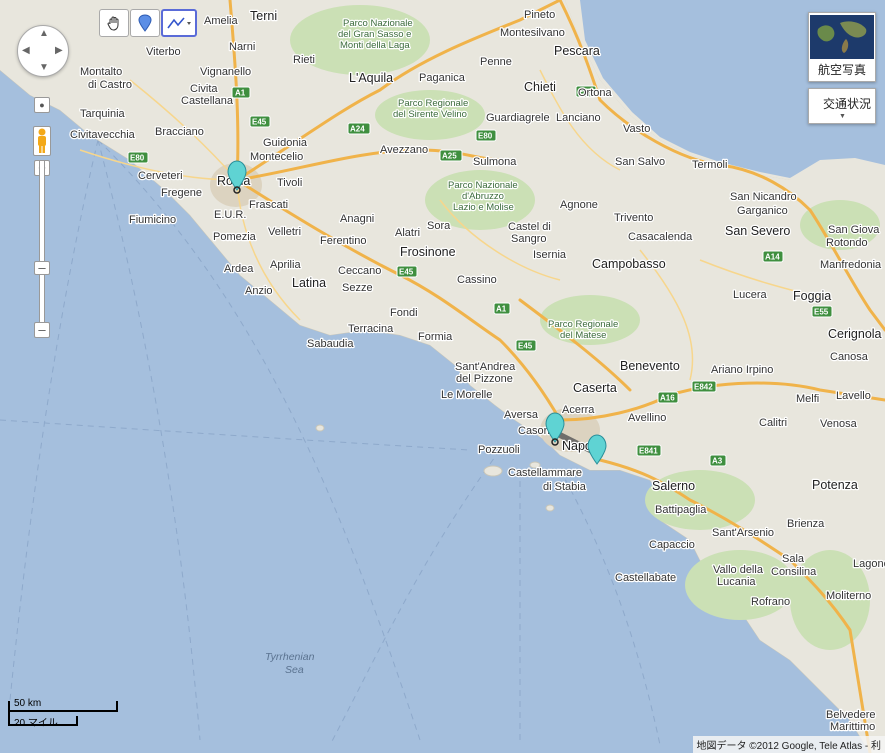  What do you see at coordinates (63, 711) in the screenshot?
I see `scale-line-km` at bounding box center [63, 711].